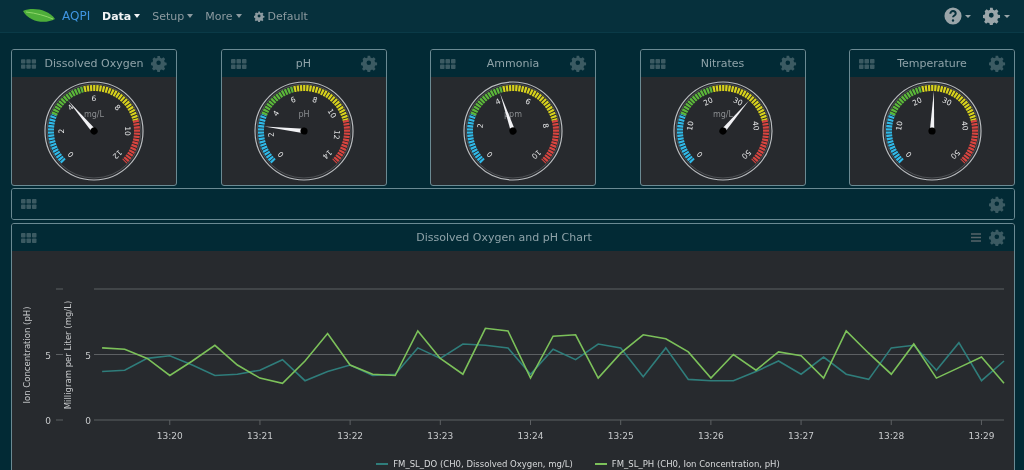 The height and width of the screenshot is (470, 1024). I want to click on menu-icon, so click(976, 237).